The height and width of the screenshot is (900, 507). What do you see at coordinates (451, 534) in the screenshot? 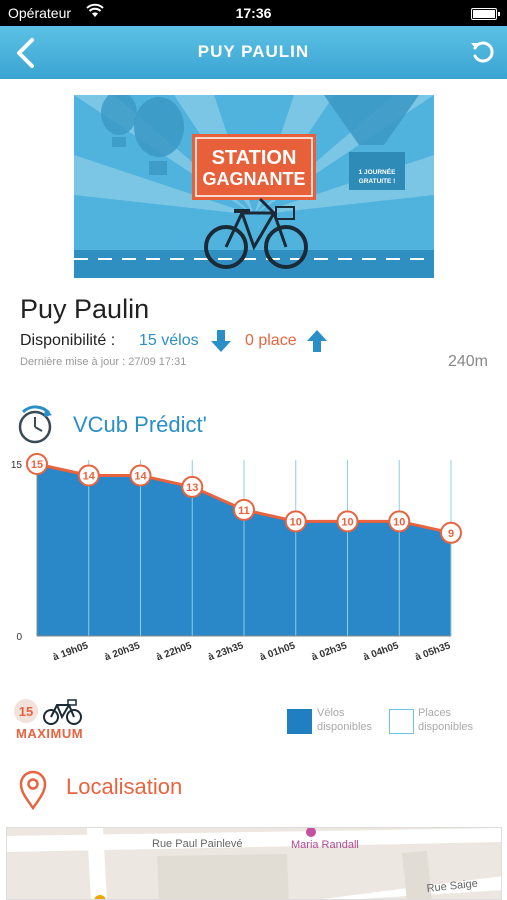
I see `data-label: 9` at bounding box center [451, 534].